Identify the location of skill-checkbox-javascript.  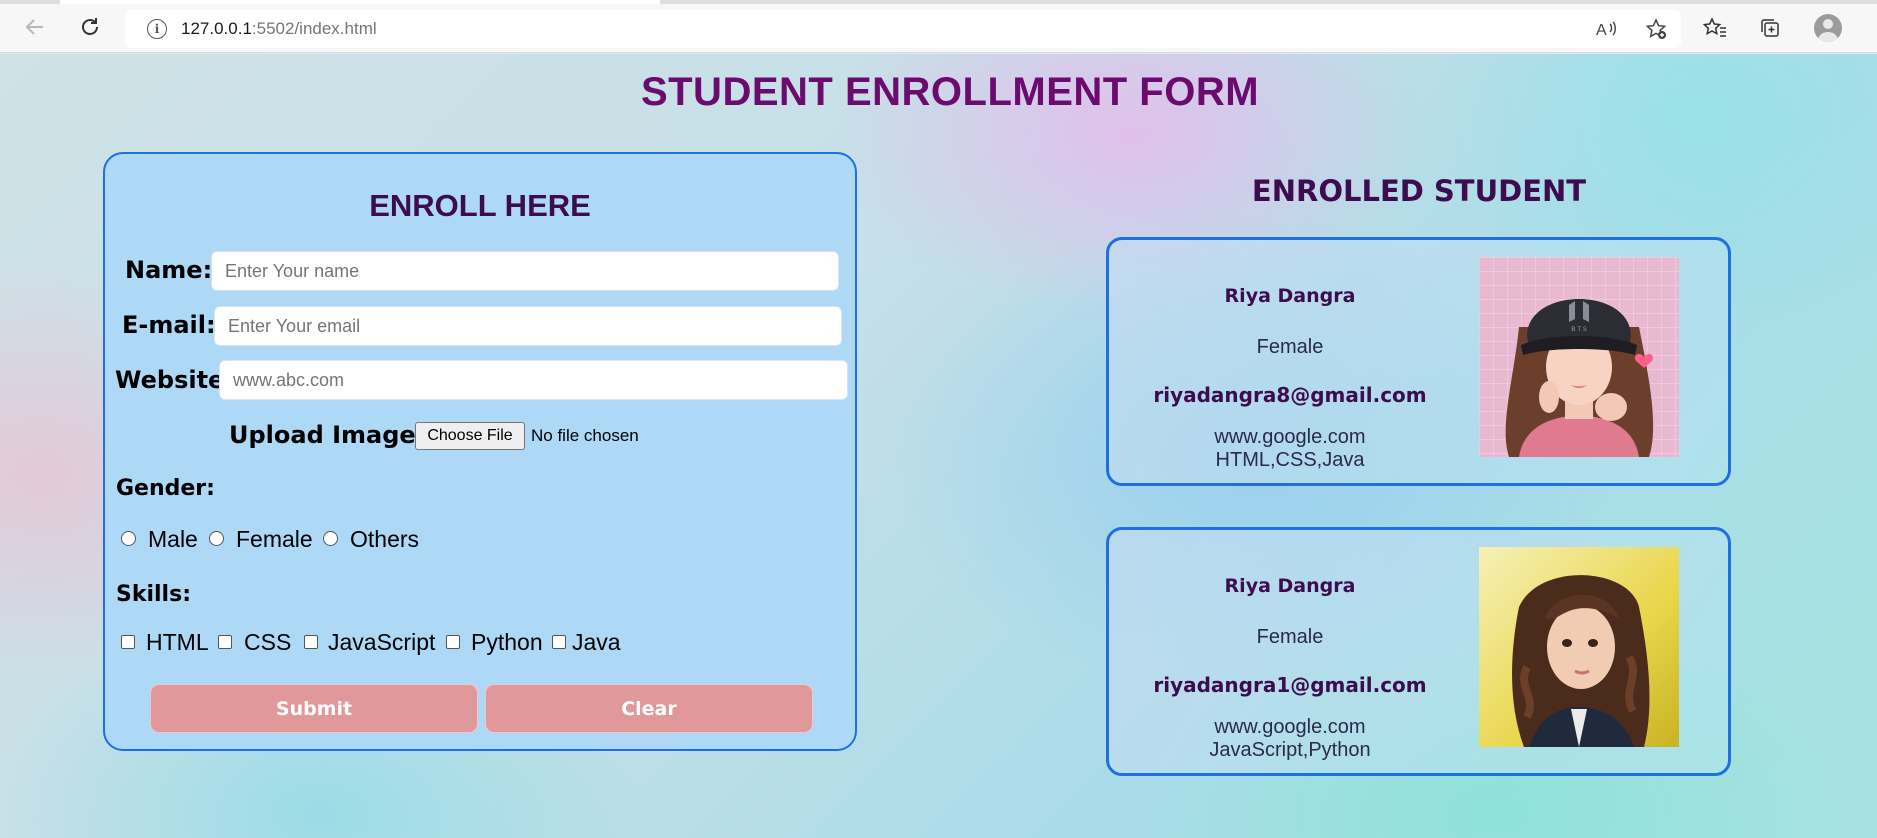
(311, 642).